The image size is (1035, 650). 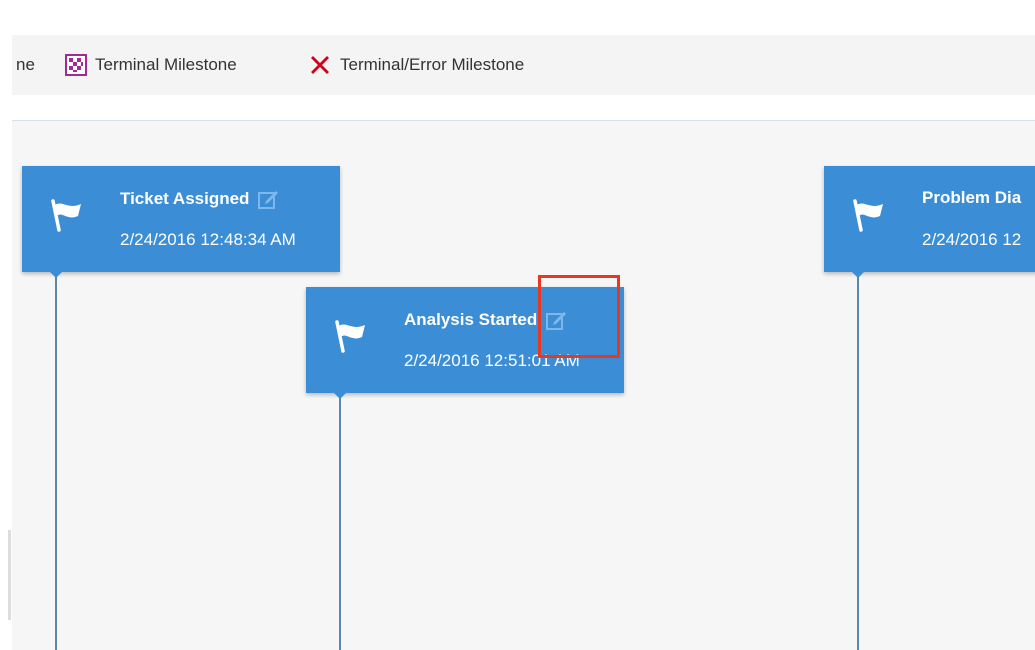 I want to click on edit-icon, so click(x=268, y=199).